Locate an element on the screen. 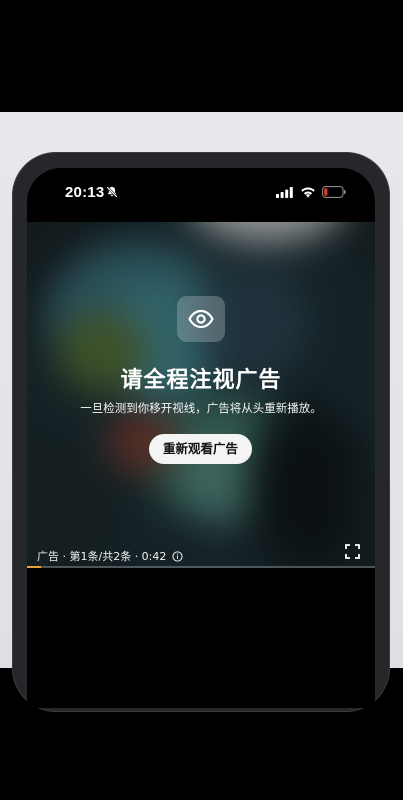  ad-progress-bar is located at coordinates (201, 567).